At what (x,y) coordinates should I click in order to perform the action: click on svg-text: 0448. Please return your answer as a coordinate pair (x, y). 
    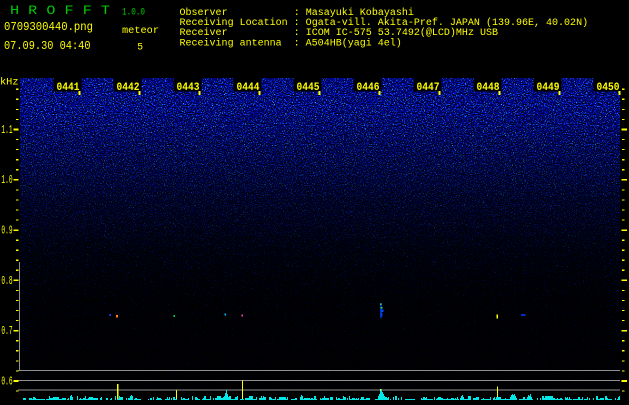
    Looking at the image, I should click on (488, 88).